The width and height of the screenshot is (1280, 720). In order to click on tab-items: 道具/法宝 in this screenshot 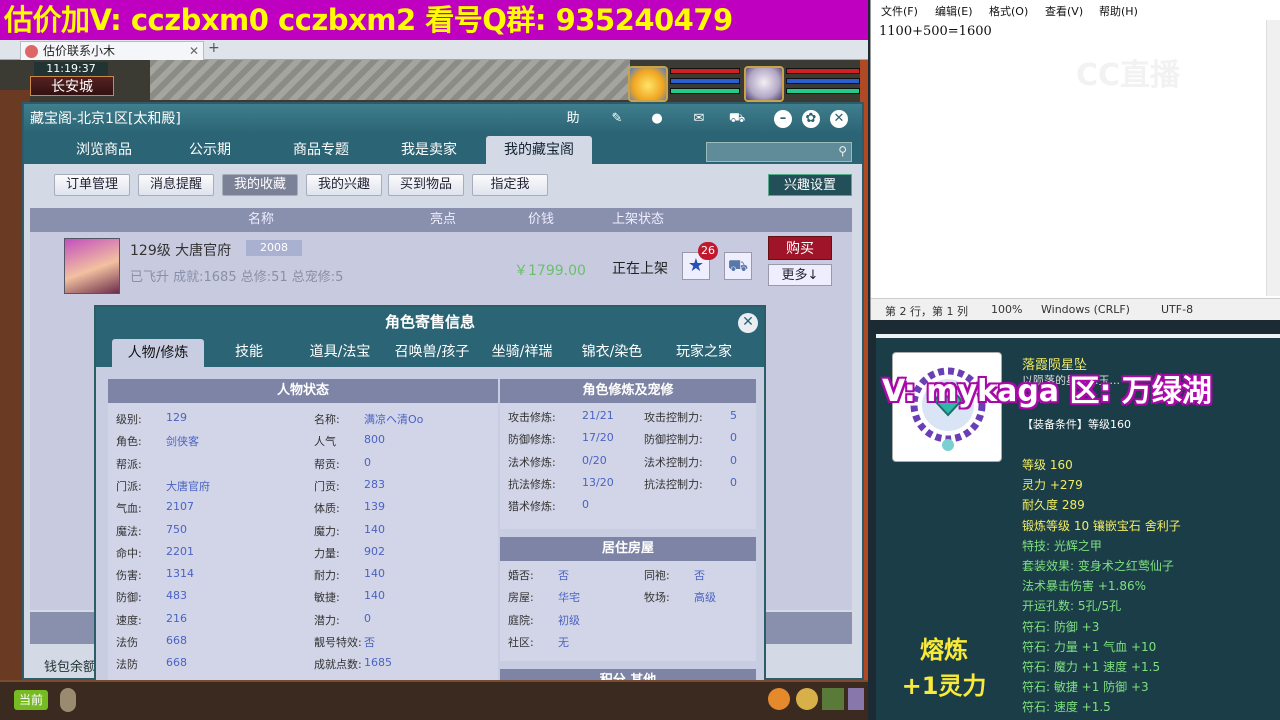, I will do `click(340, 352)`.